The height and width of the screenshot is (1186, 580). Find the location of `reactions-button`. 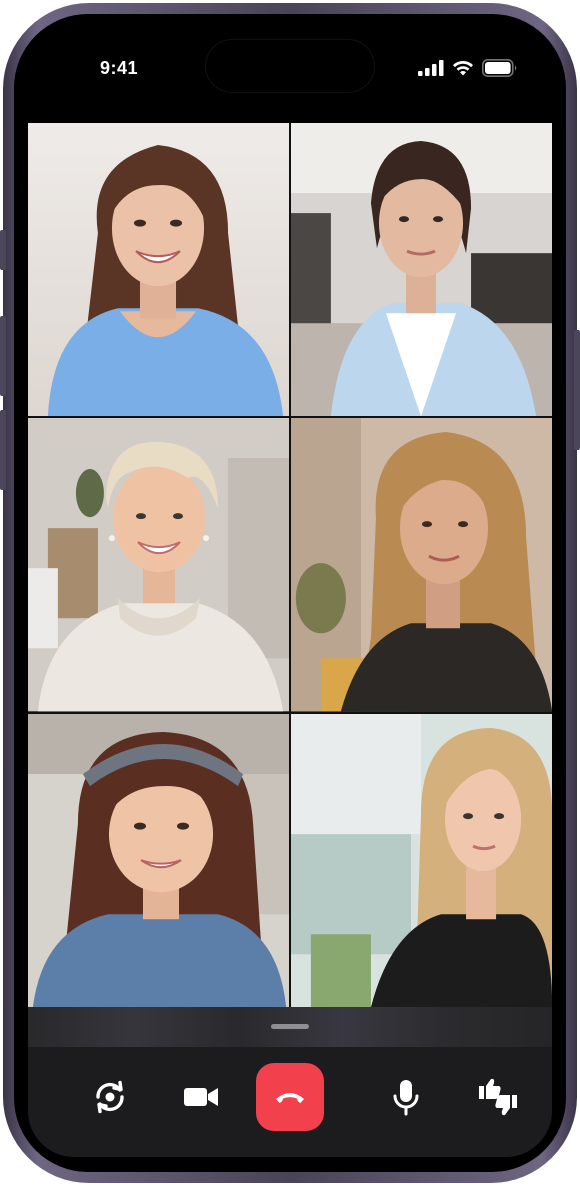

reactions-button is located at coordinates (498, 1097).